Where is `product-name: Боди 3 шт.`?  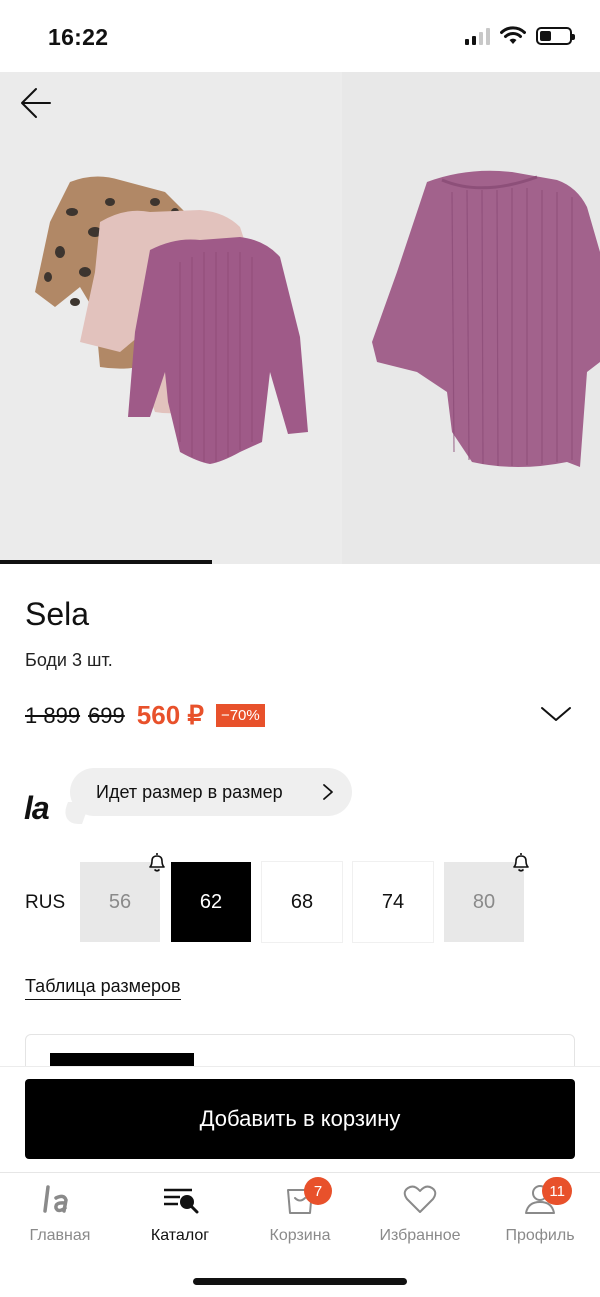 product-name: Боди 3 шт. is located at coordinates (69, 660).